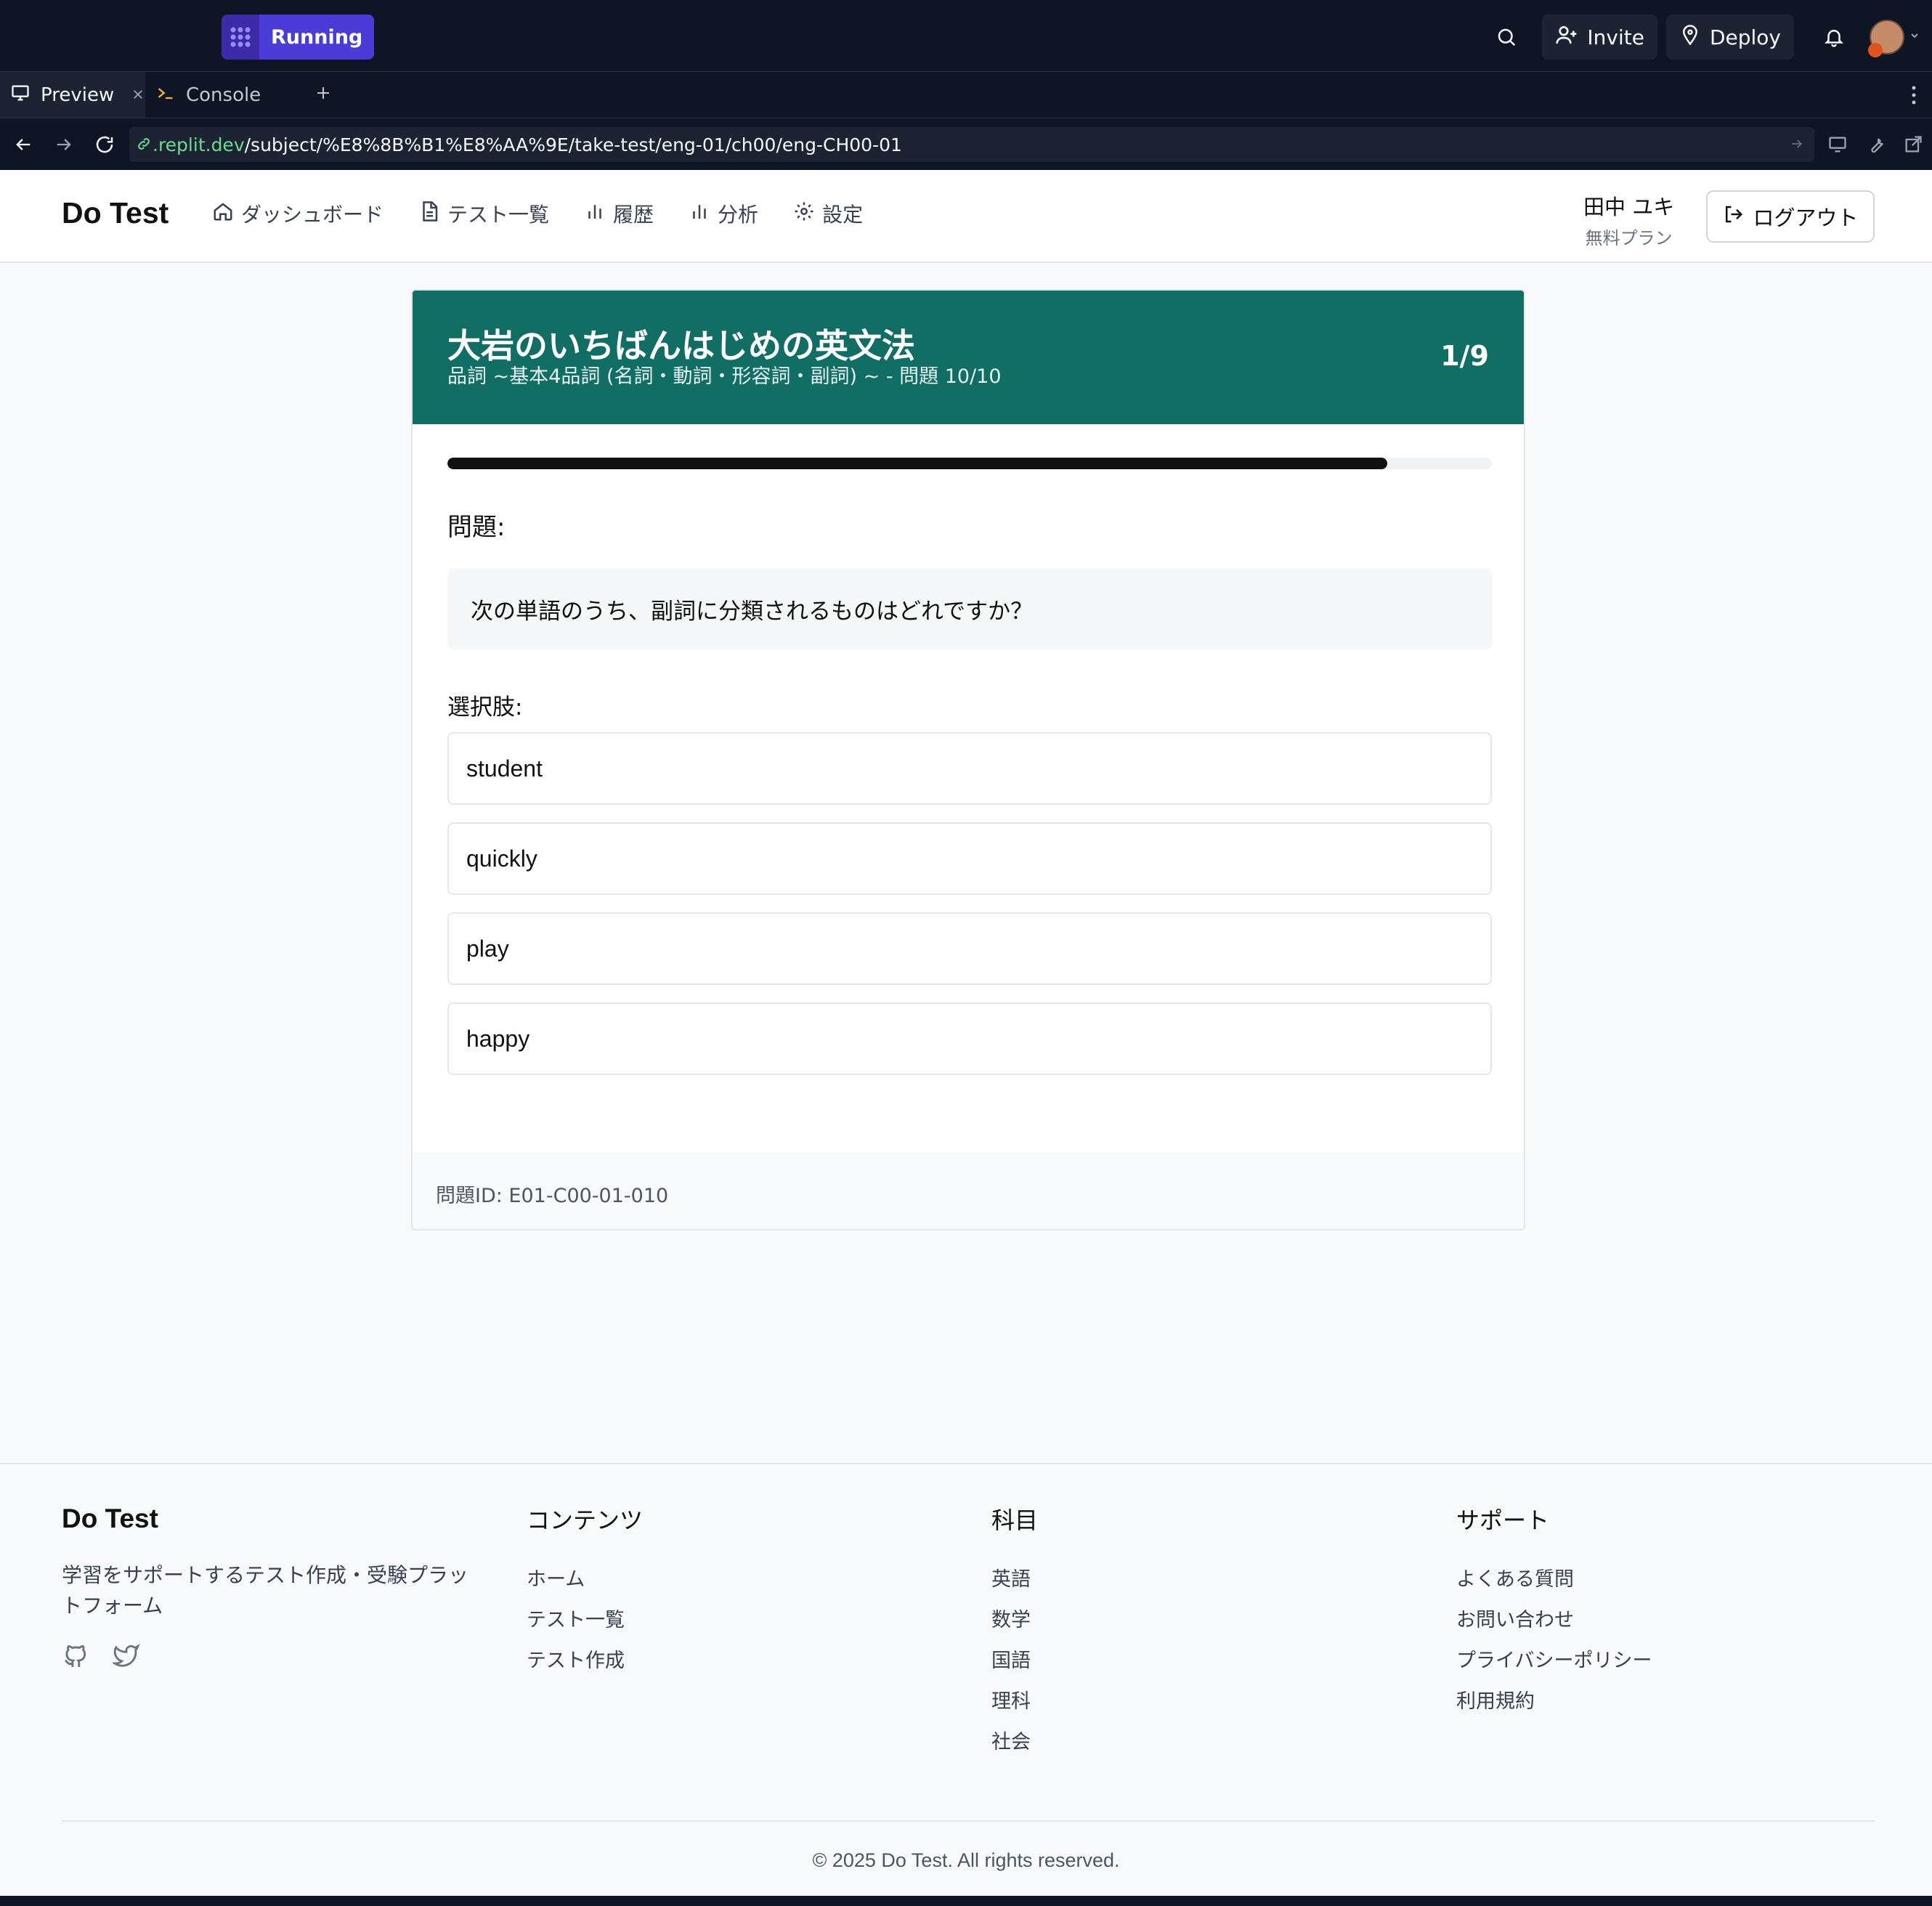  Describe the element at coordinates (1886, 38) in the screenshot. I see `avatar` at that location.